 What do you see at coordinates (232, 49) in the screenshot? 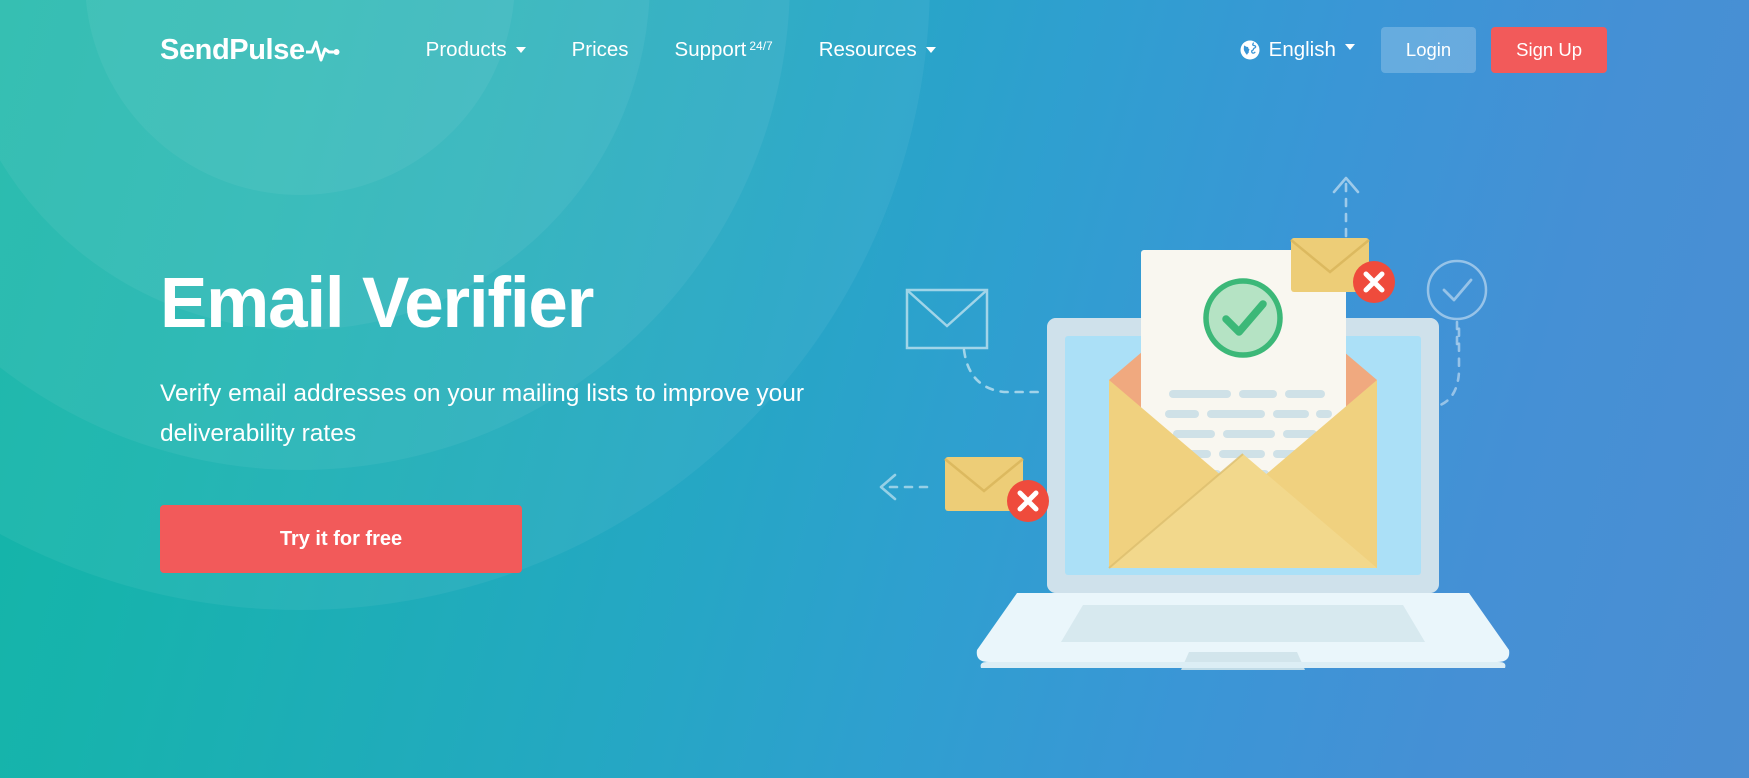
I see `logo-text: SendPulse` at bounding box center [232, 49].